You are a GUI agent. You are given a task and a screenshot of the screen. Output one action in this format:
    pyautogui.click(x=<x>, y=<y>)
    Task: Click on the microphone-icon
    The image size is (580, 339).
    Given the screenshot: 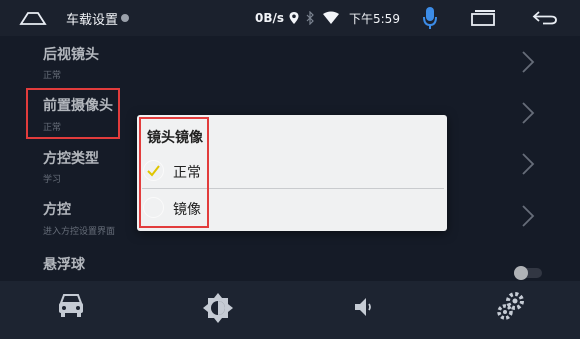 What is the action you would take?
    pyautogui.click(x=430, y=18)
    